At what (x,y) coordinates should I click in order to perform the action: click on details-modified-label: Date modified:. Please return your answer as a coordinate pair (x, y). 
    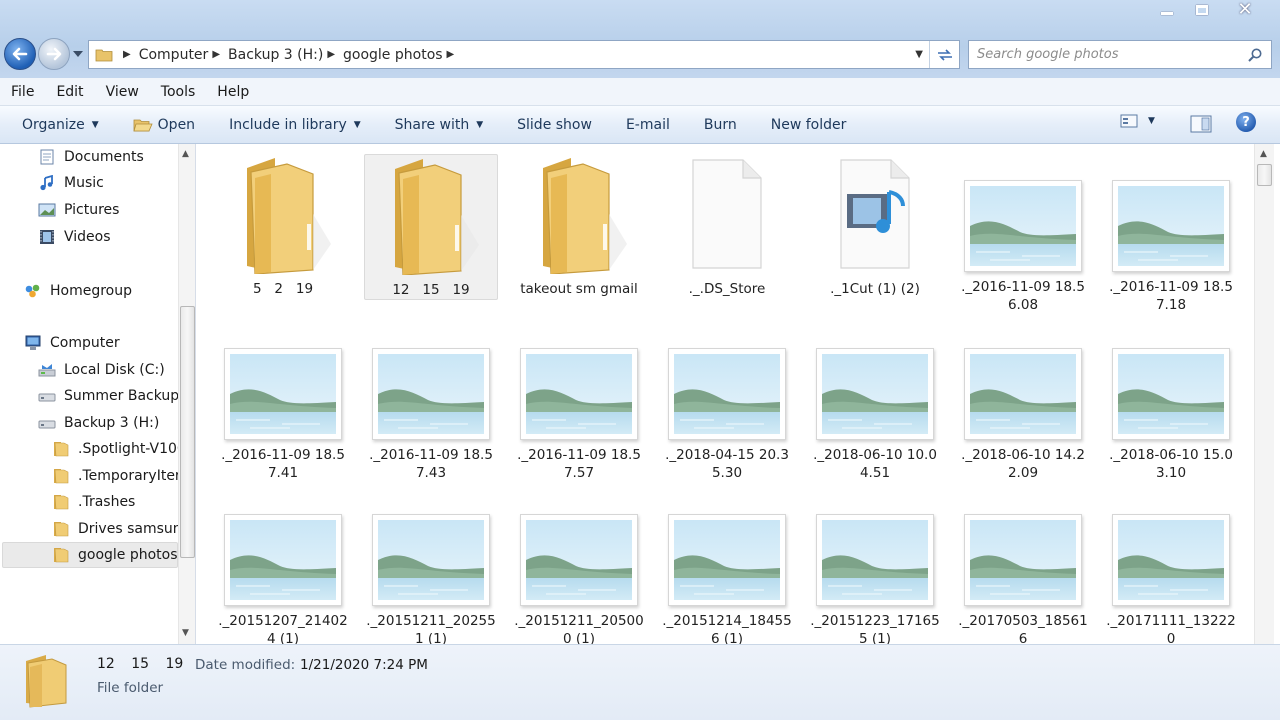
    Looking at the image, I should click on (245, 665).